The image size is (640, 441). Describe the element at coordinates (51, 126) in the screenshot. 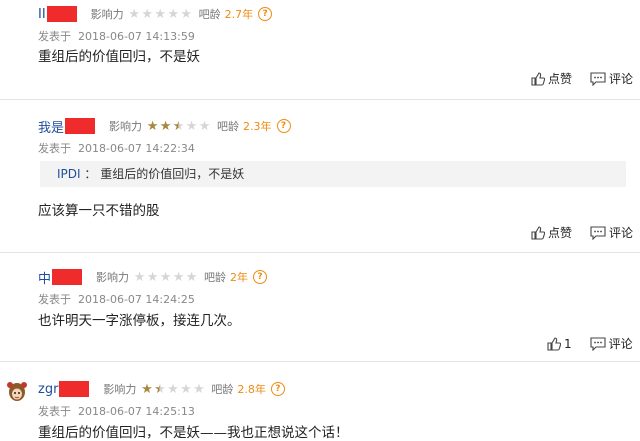

I see `username-link: 我是` at that location.